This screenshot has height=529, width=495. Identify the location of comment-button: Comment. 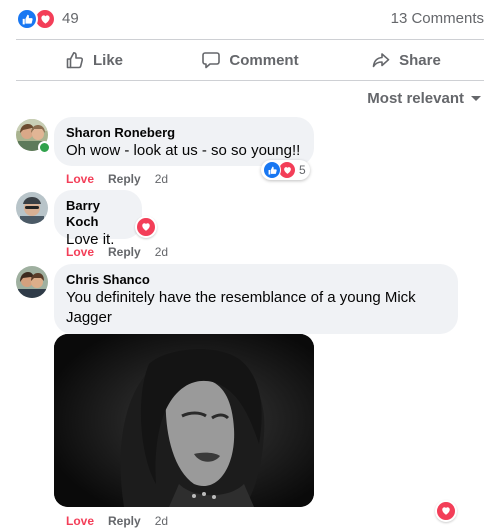
(250, 60).